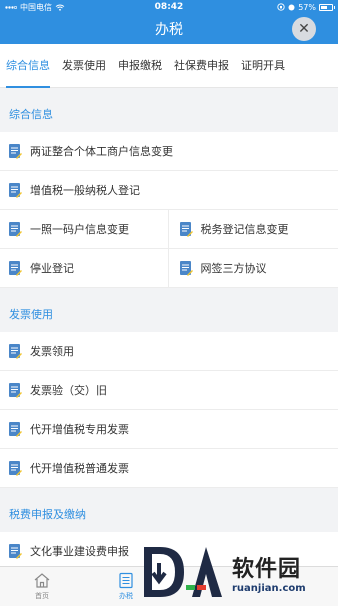 The image size is (338, 606). What do you see at coordinates (140, 66) in the screenshot?
I see `tab-declare-pay: 申报缴税` at bounding box center [140, 66].